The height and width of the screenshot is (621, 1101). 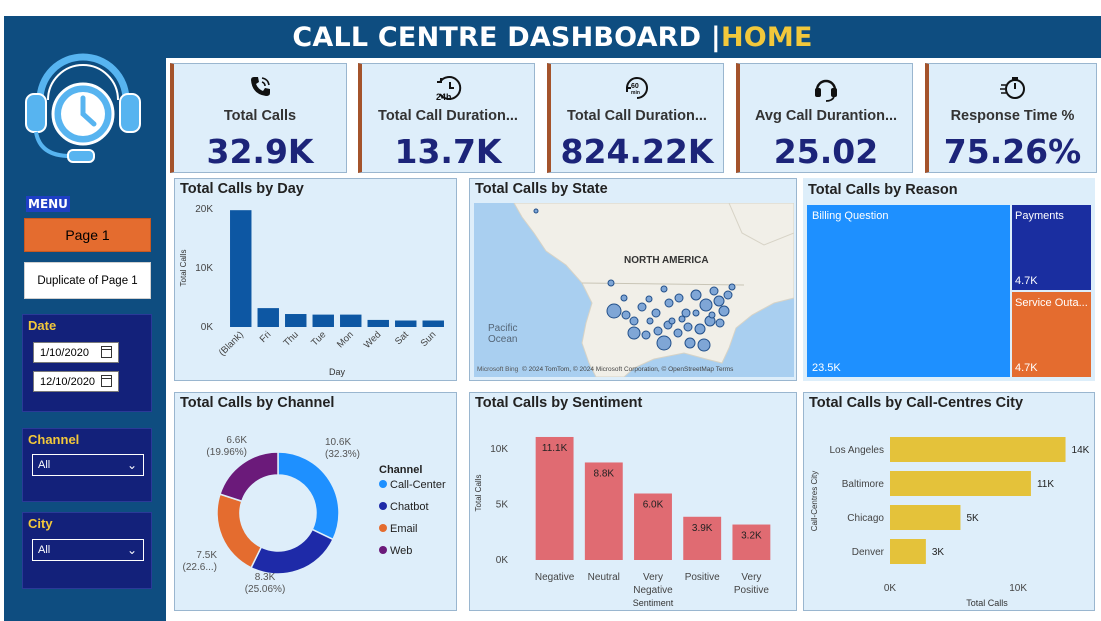 What do you see at coordinates (890, 588) in the screenshot?
I see `x-tick-label: 0K` at bounding box center [890, 588].